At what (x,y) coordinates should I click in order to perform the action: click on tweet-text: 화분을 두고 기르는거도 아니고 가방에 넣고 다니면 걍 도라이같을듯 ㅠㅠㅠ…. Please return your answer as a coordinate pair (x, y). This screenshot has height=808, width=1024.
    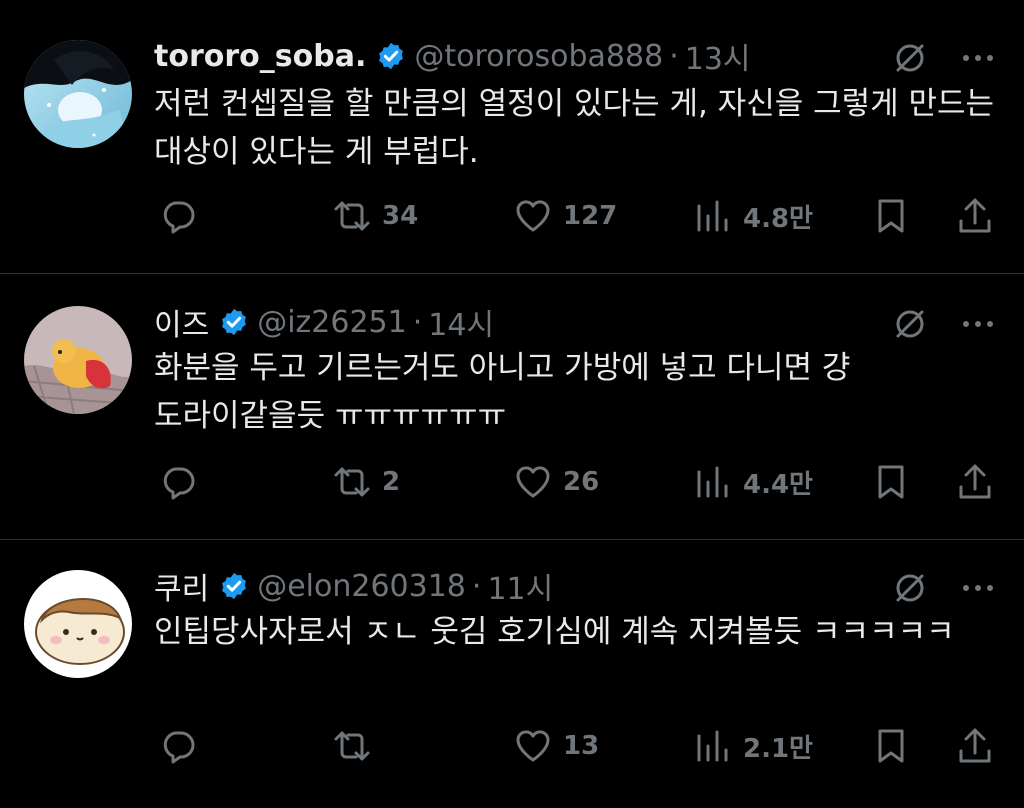
    Looking at the image, I should click on (502, 392).